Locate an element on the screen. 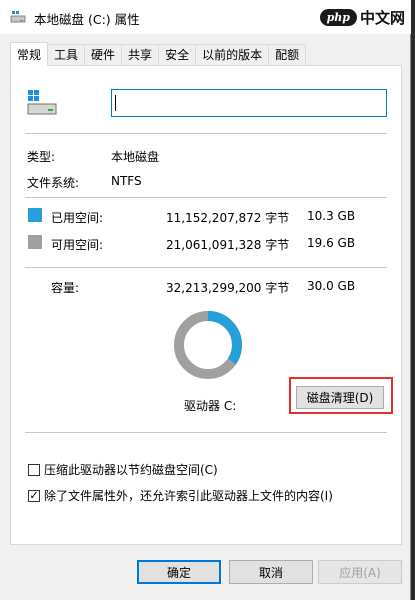  type-label: 类型: is located at coordinates (41, 157).